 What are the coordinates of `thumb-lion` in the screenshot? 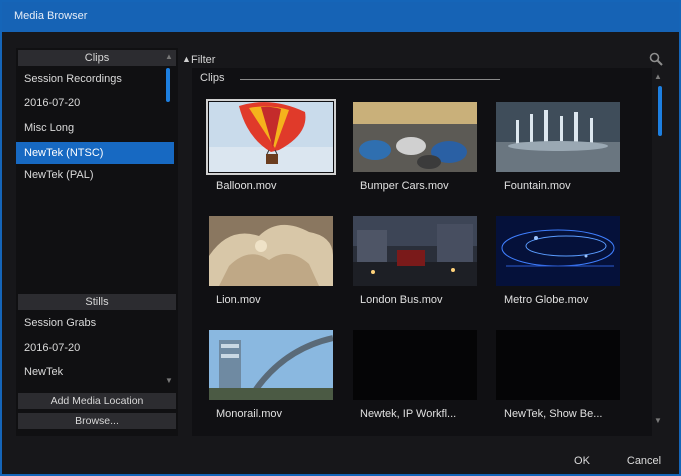 It's located at (271, 251).